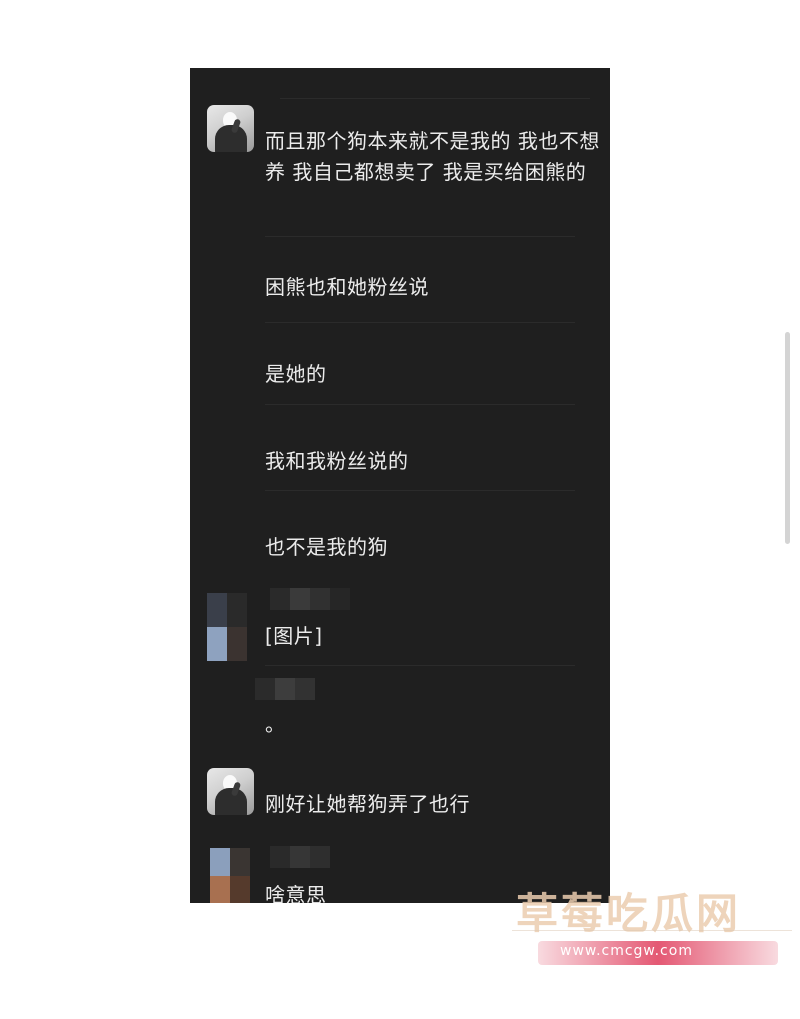 Image resolution: width=800 pixels, height=1019 pixels. Describe the element at coordinates (296, 893) in the screenshot. I see `message-text: 啥意思` at that location.